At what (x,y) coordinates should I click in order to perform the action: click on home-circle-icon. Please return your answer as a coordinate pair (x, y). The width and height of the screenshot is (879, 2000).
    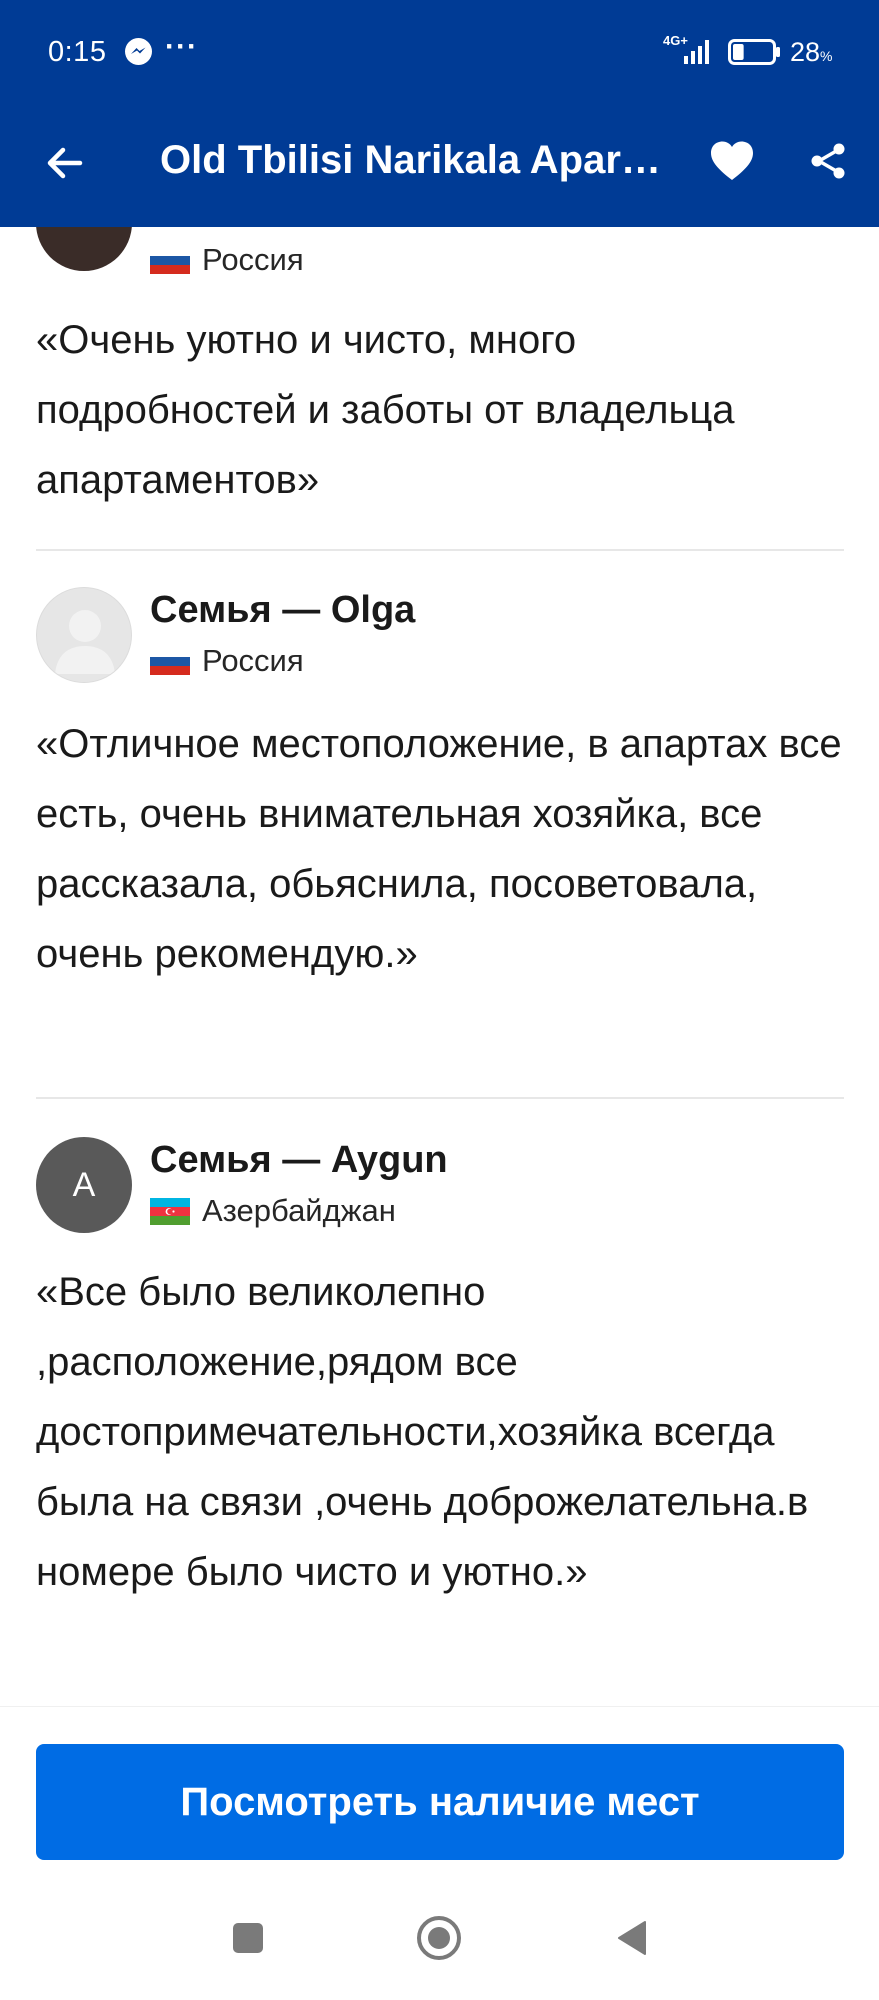
    Looking at the image, I should click on (439, 1938).